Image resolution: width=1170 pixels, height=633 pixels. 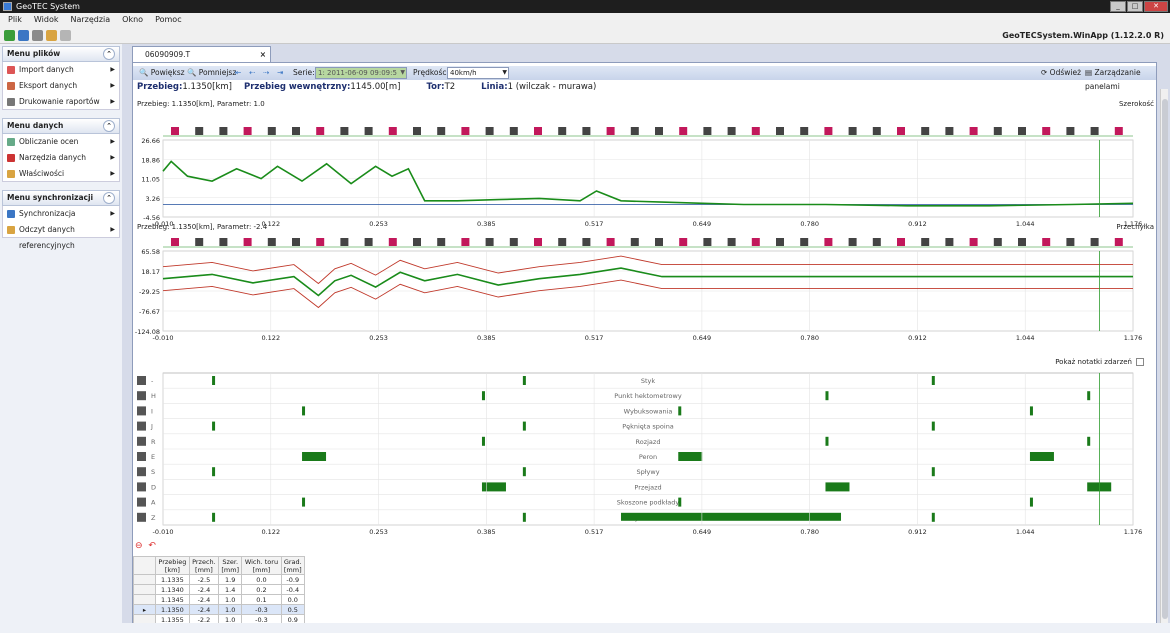 What do you see at coordinates (263, 54) in the screenshot?
I see `close-tab-icon: ×` at bounding box center [263, 54].